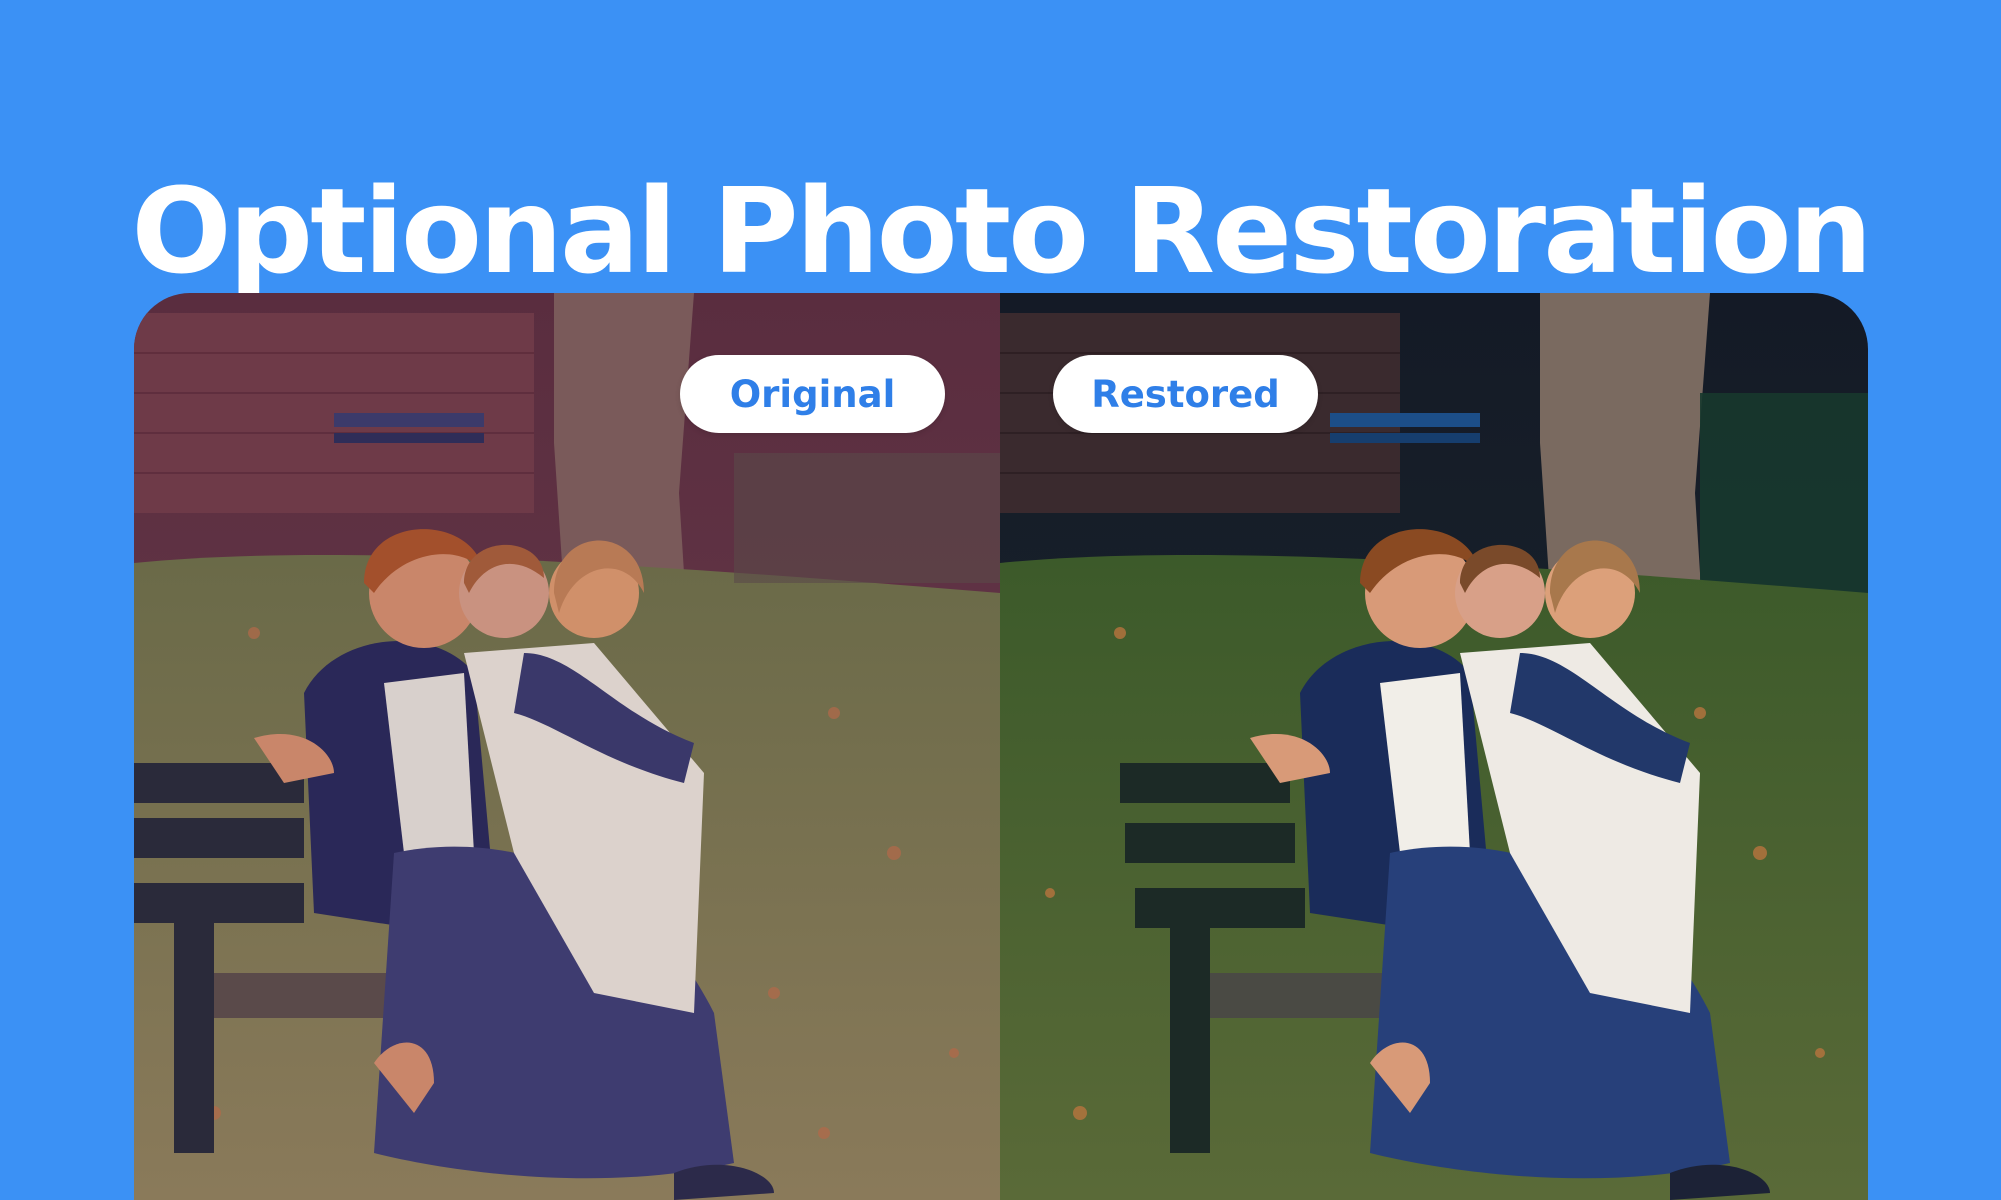 The height and width of the screenshot is (1200, 2001). Describe the element at coordinates (1001, 231) in the screenshot. I see `page-title: Optional Photo Restoration` at that location.